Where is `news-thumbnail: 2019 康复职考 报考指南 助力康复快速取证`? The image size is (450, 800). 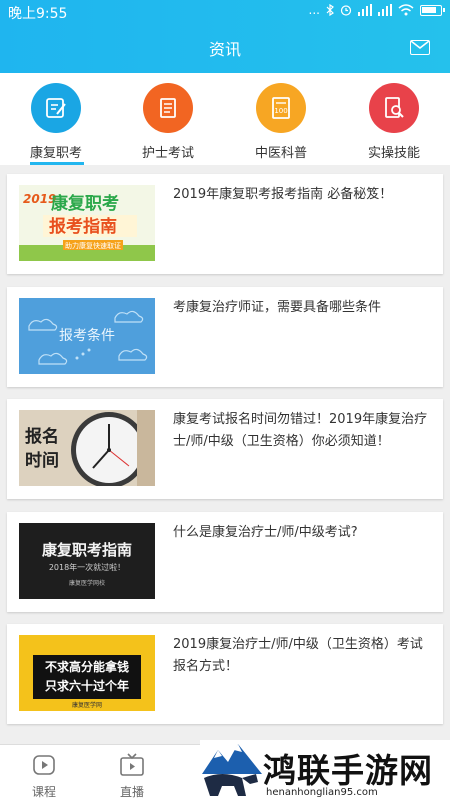 news-thumbnail: 2019 康复职考 报考指南 助力康复快速取证 is located at coordinates (87, 223).